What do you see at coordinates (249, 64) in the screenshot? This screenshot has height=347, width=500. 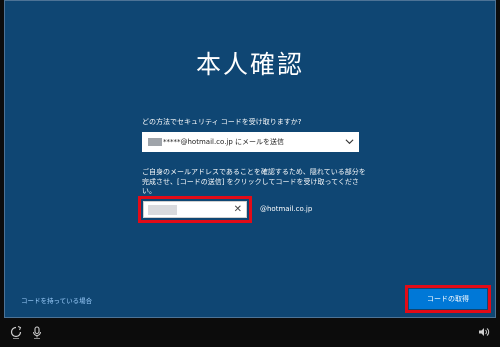 I see `page-title: 本人確認` at bounding box center [249, 64].